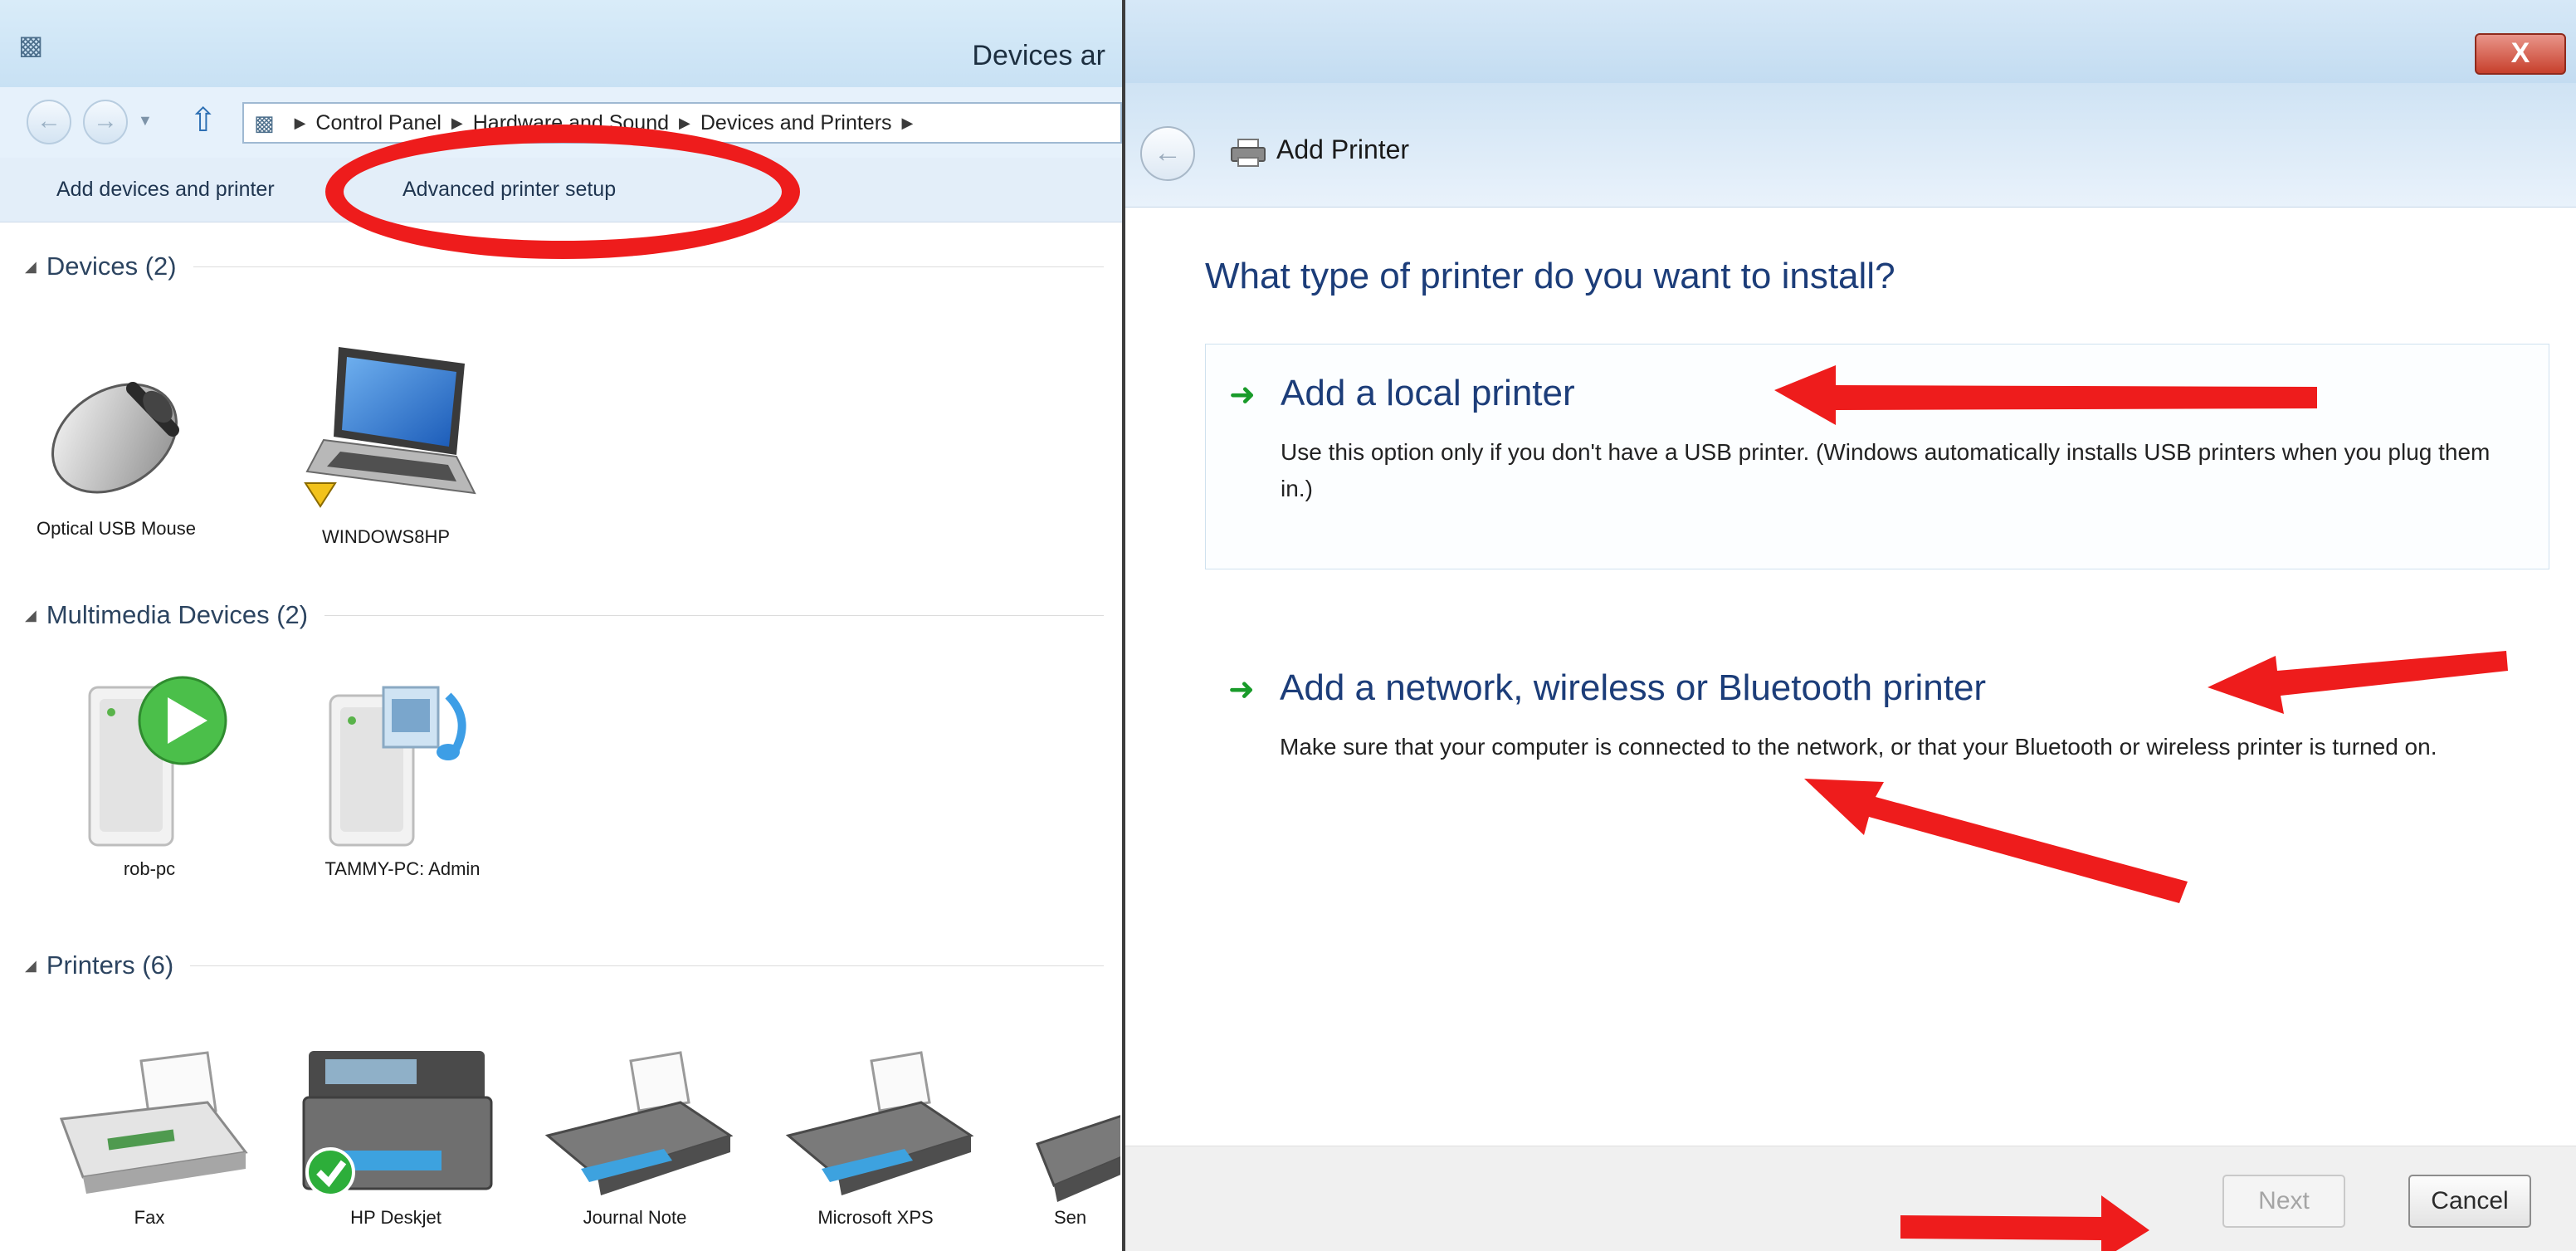 This screenshot has height=1251, width=2576. What do you see at coordinates (149, 868) in the screenshot?
I see `device-label: rob-pc` at bounding box center [149, 868].